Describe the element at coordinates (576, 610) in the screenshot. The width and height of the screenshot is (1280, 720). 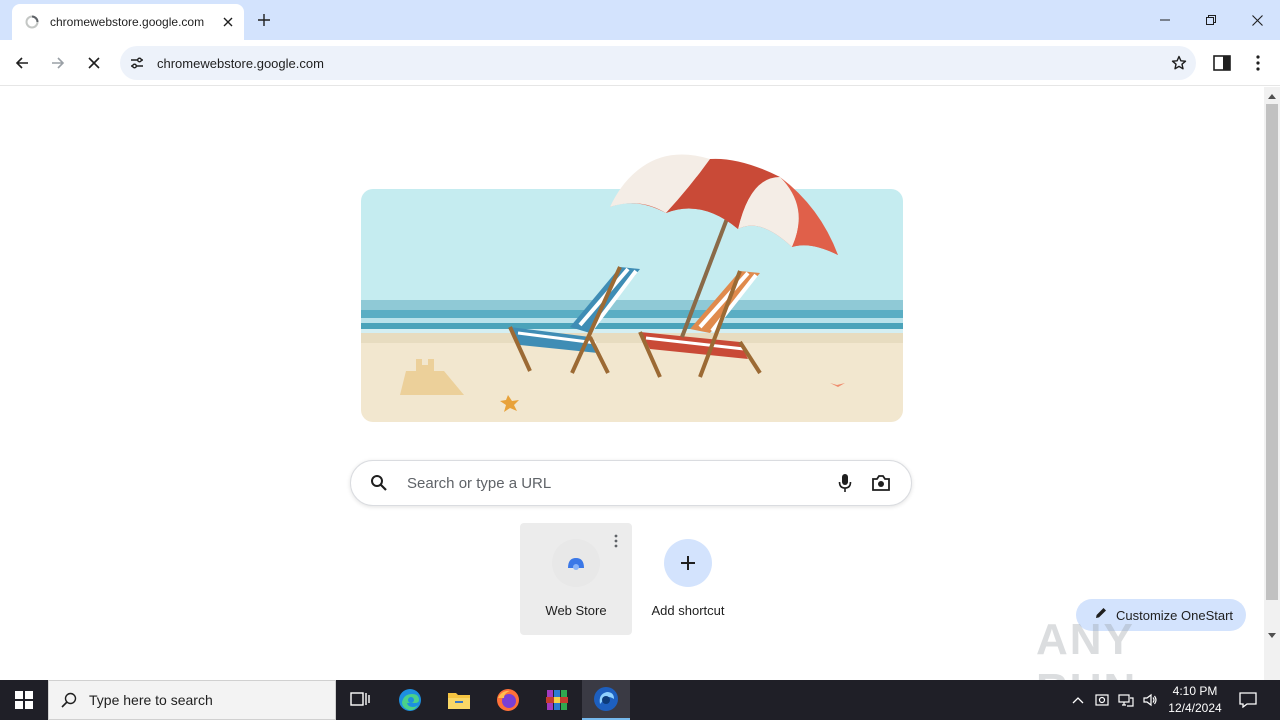
I see `shortcut-label: Web Store` at that location.